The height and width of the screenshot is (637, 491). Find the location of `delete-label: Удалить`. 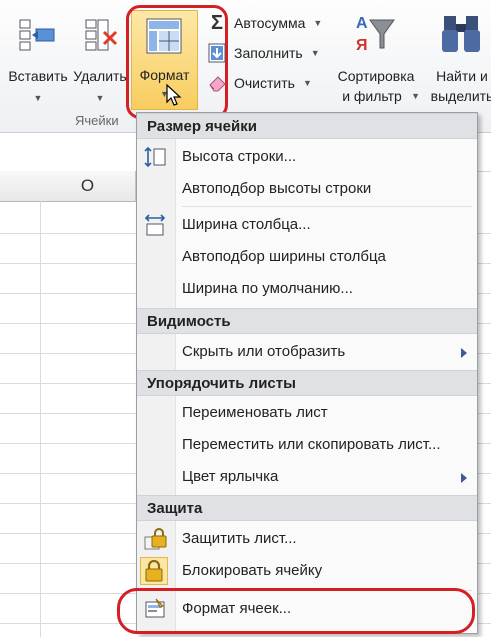

delete-label: Удалить is located at coordinates (100, 76).